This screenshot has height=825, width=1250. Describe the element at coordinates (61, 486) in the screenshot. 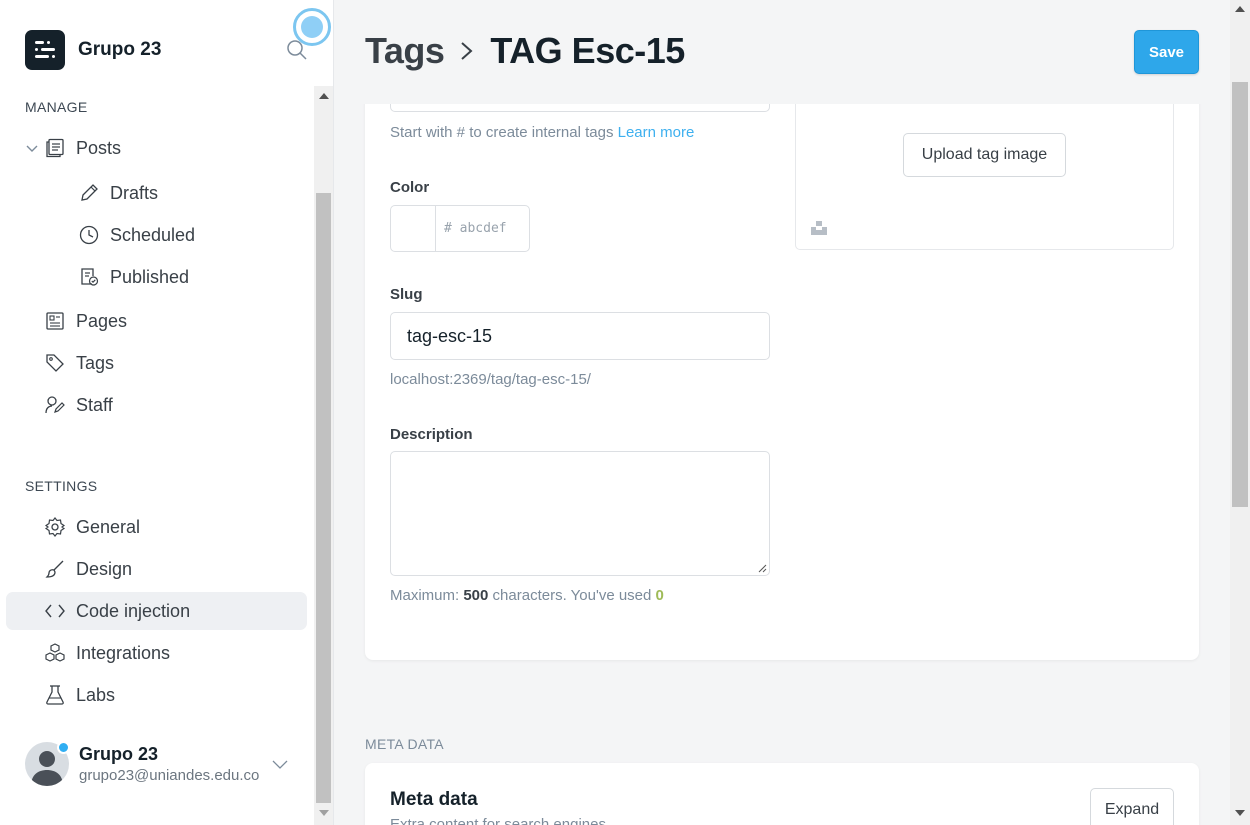

I see `settings-section-title: SETTINGS` at that location.